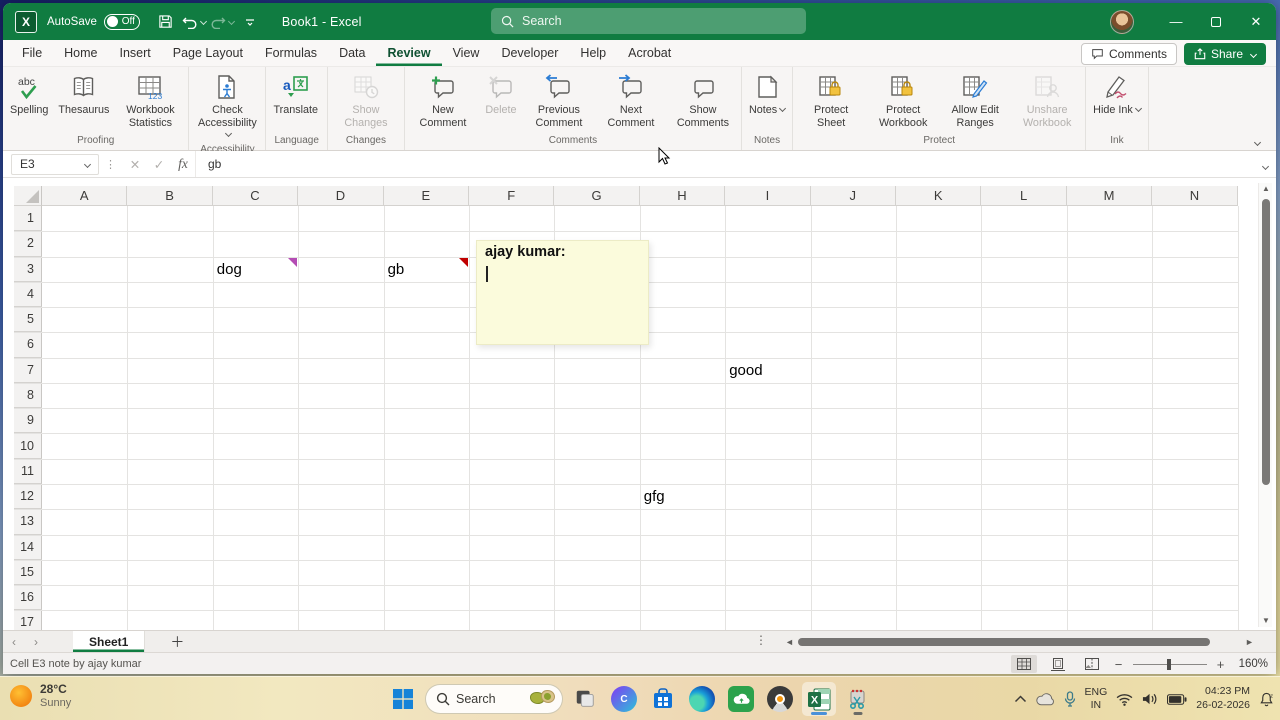  I want to click on vertical-scrollbar: ▲ ▼, so click(1265, 405).